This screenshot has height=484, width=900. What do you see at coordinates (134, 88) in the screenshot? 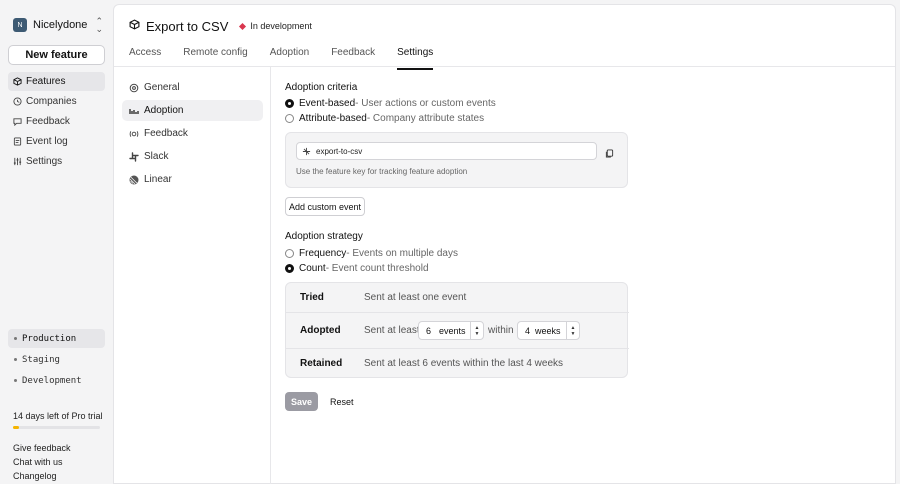
I see `gear-icon` at bounding box center [134, 88].